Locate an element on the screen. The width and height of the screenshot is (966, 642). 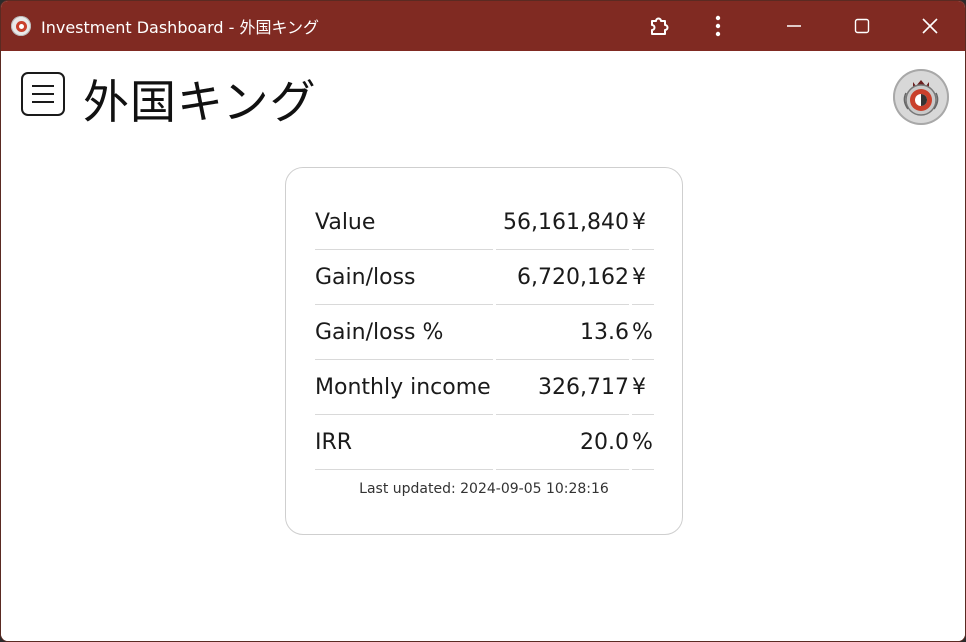
extensions-icon is located at coordinates (660, 26).